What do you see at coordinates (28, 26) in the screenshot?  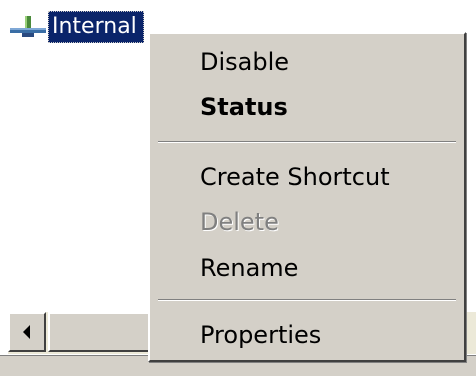 I see `network-connection-icon` at bounding box center [28, 26].